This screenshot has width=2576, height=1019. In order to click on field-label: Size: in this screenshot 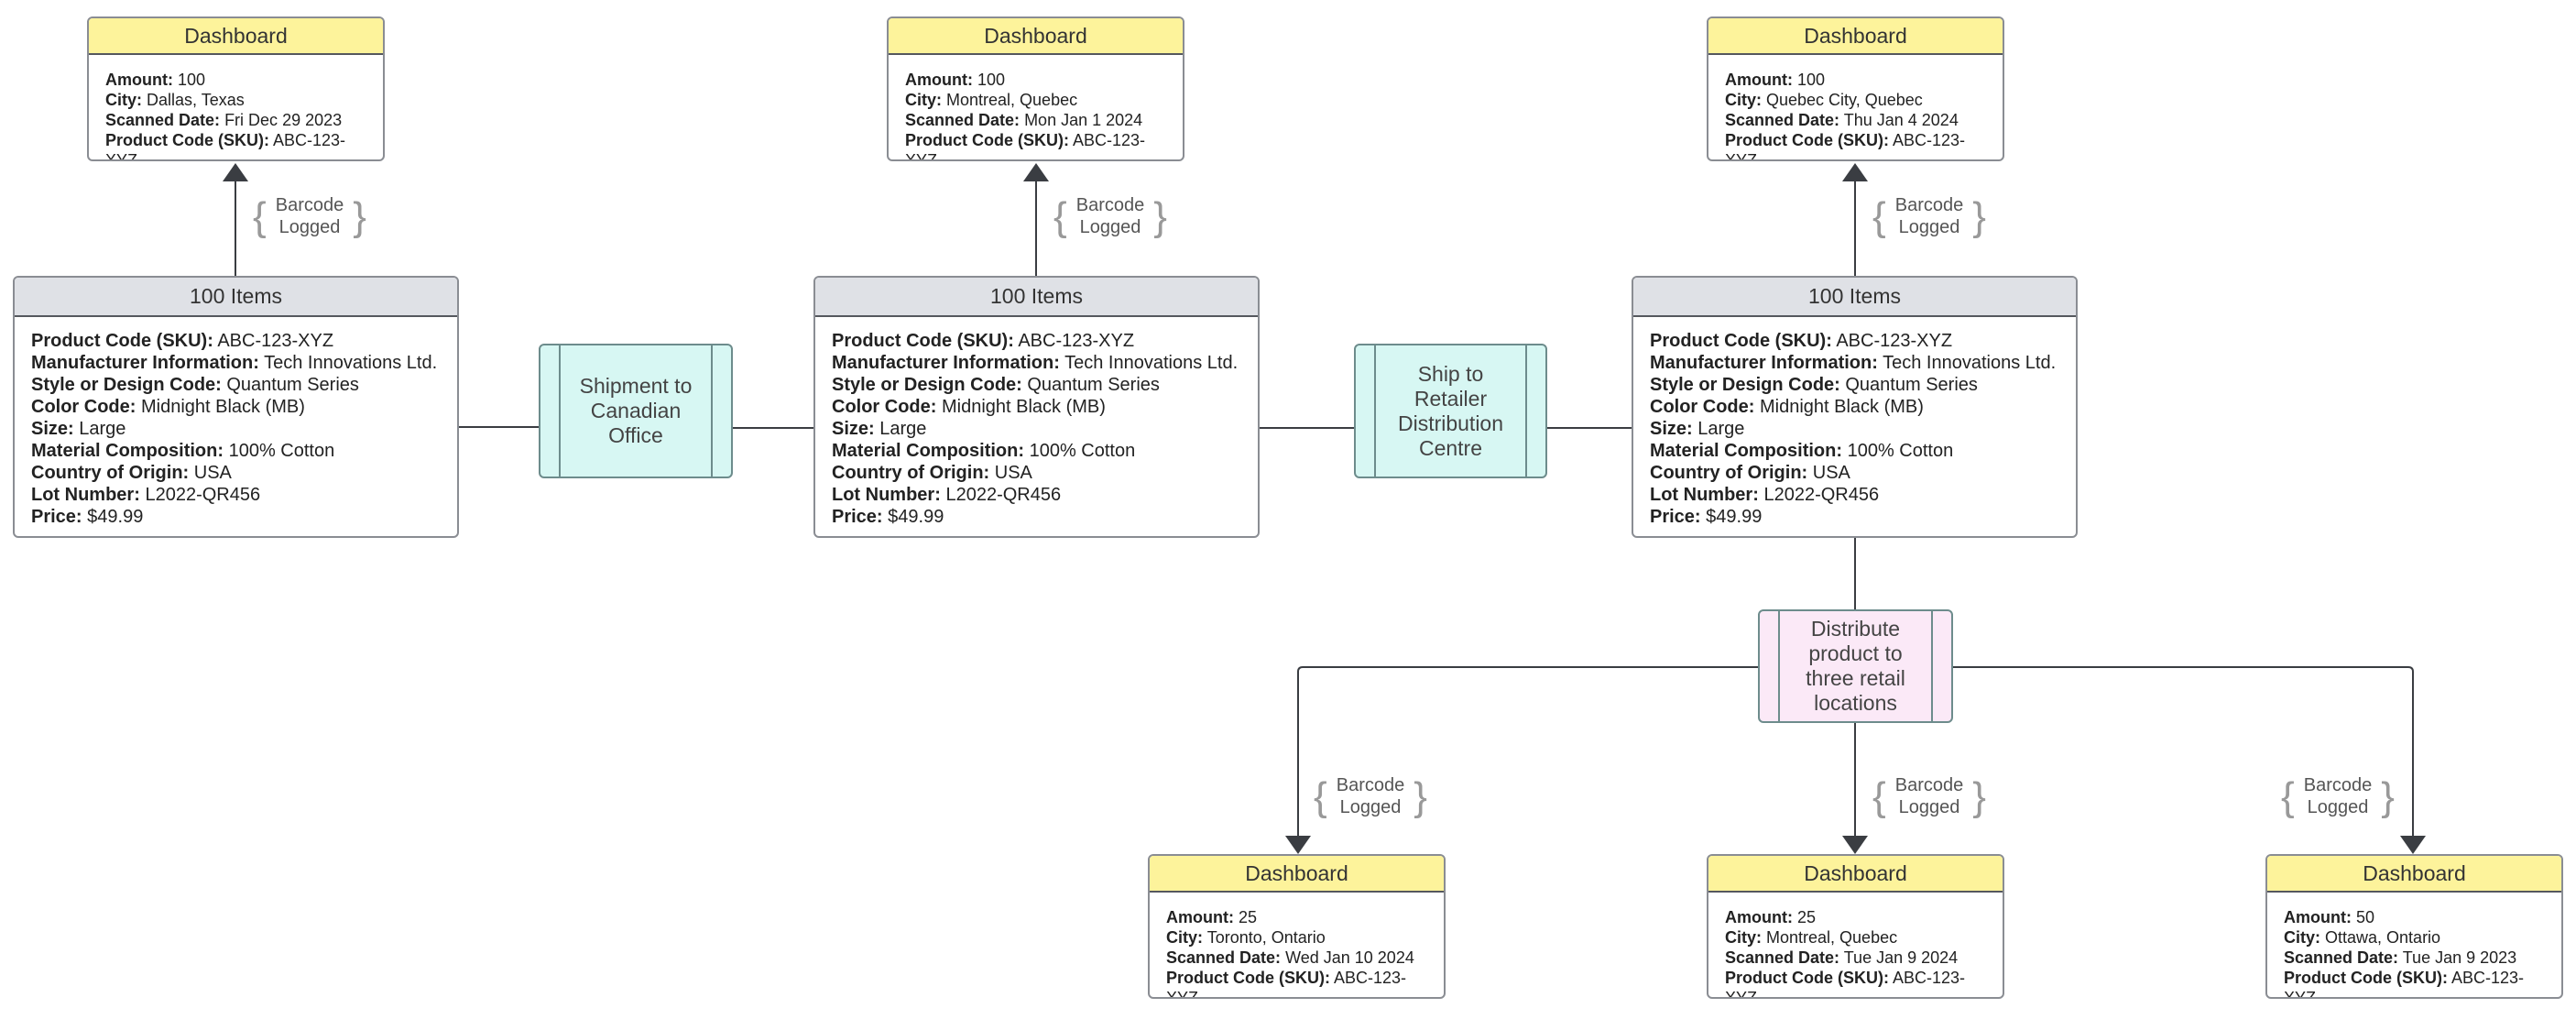, I will do `click(854, 429)`.